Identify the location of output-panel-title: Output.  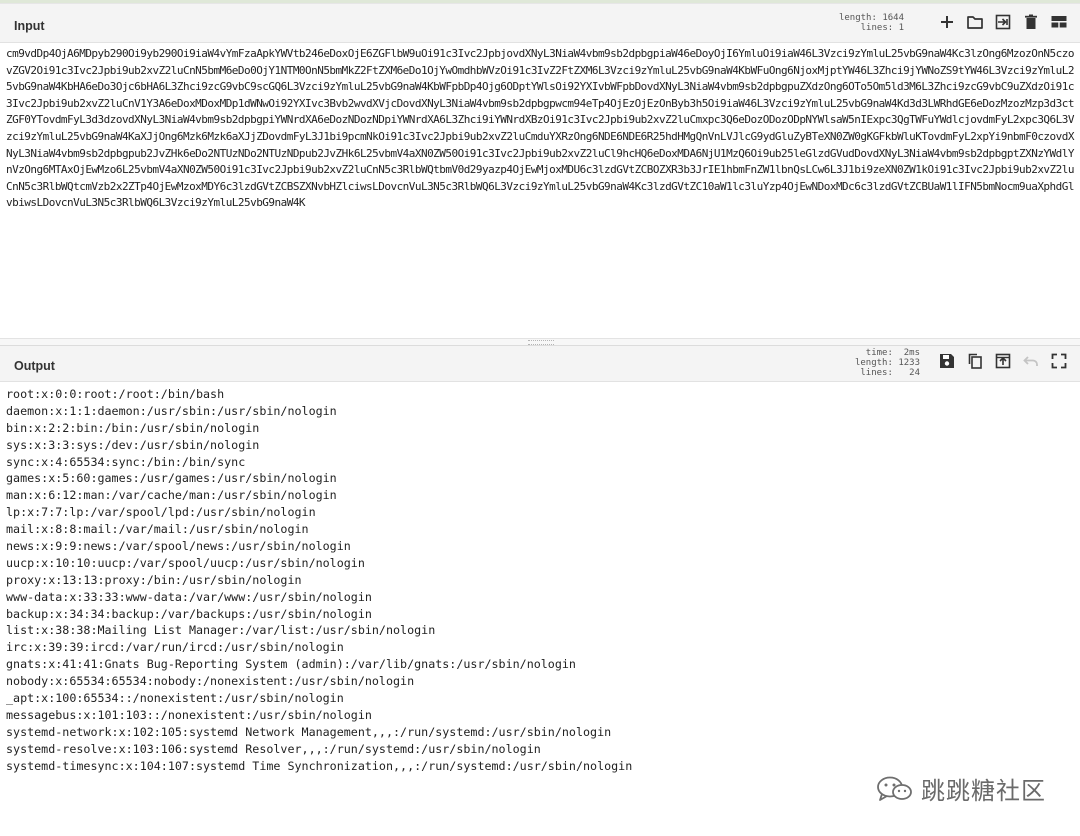
(34, 366).